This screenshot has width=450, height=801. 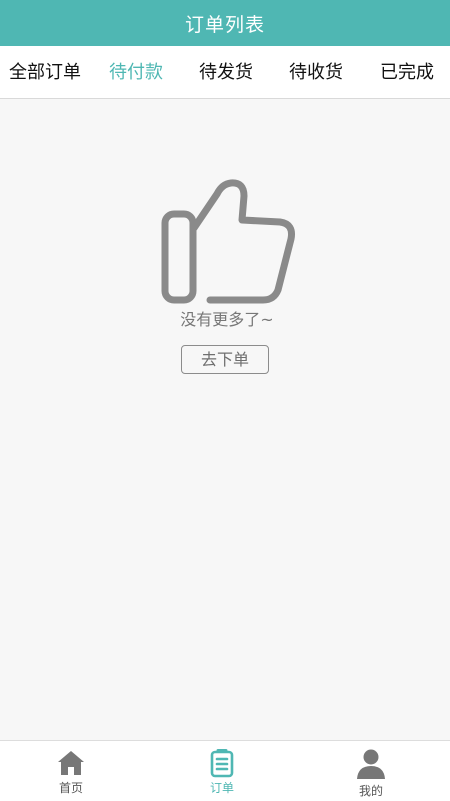 What do you see at coordinates (371, 763) in the screenshot?
I see `user-icon` at bounding box center [371, 763].